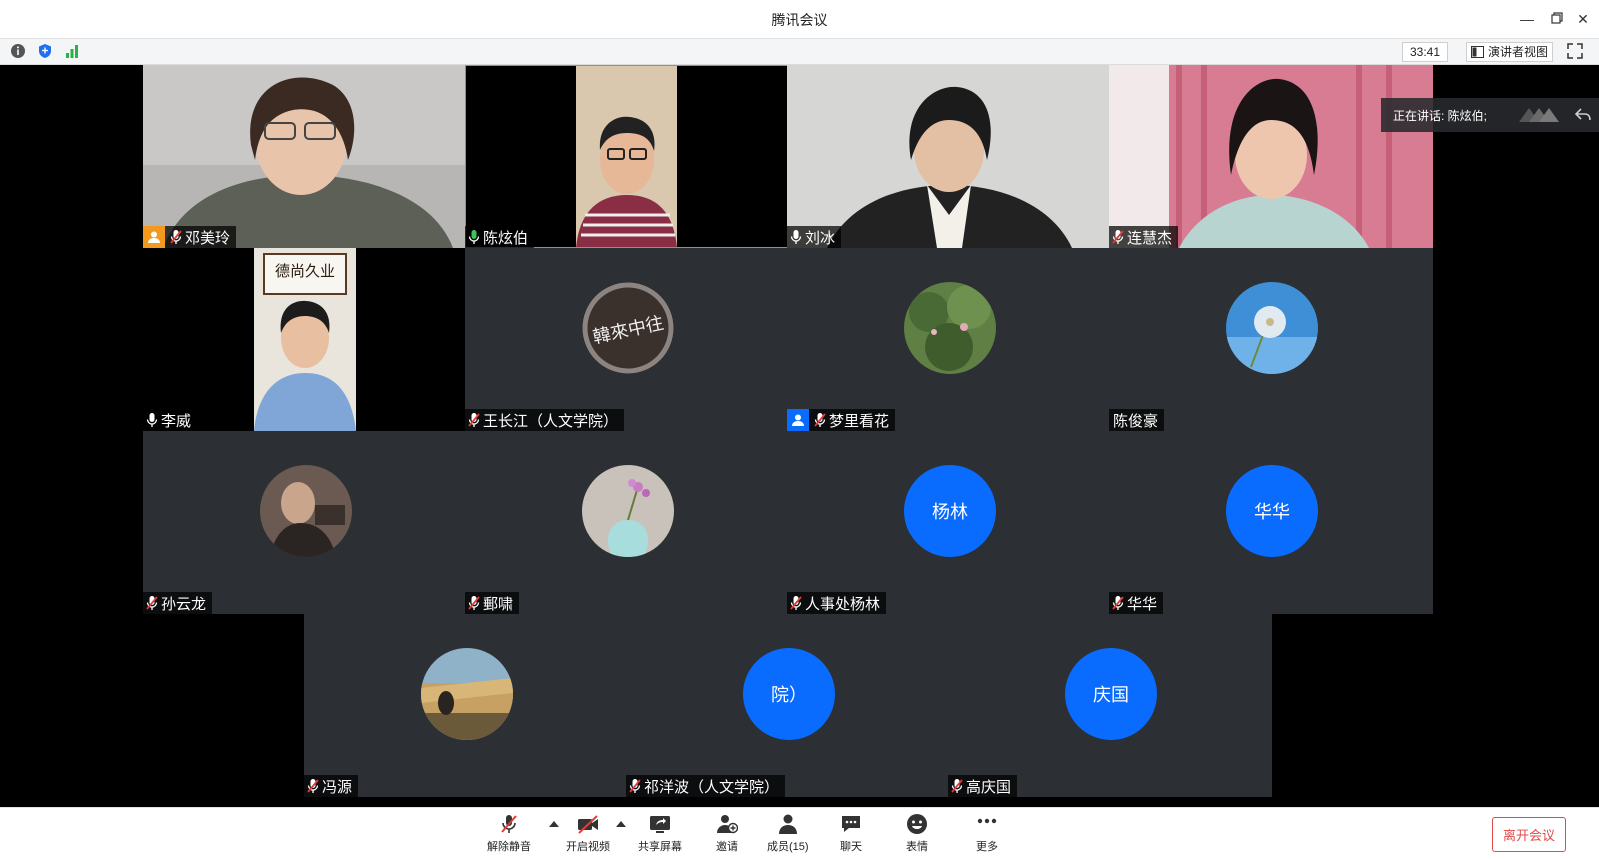  Describe the element at coordinates (787, 824) in the screenshot. I see `members-icon` at that location.